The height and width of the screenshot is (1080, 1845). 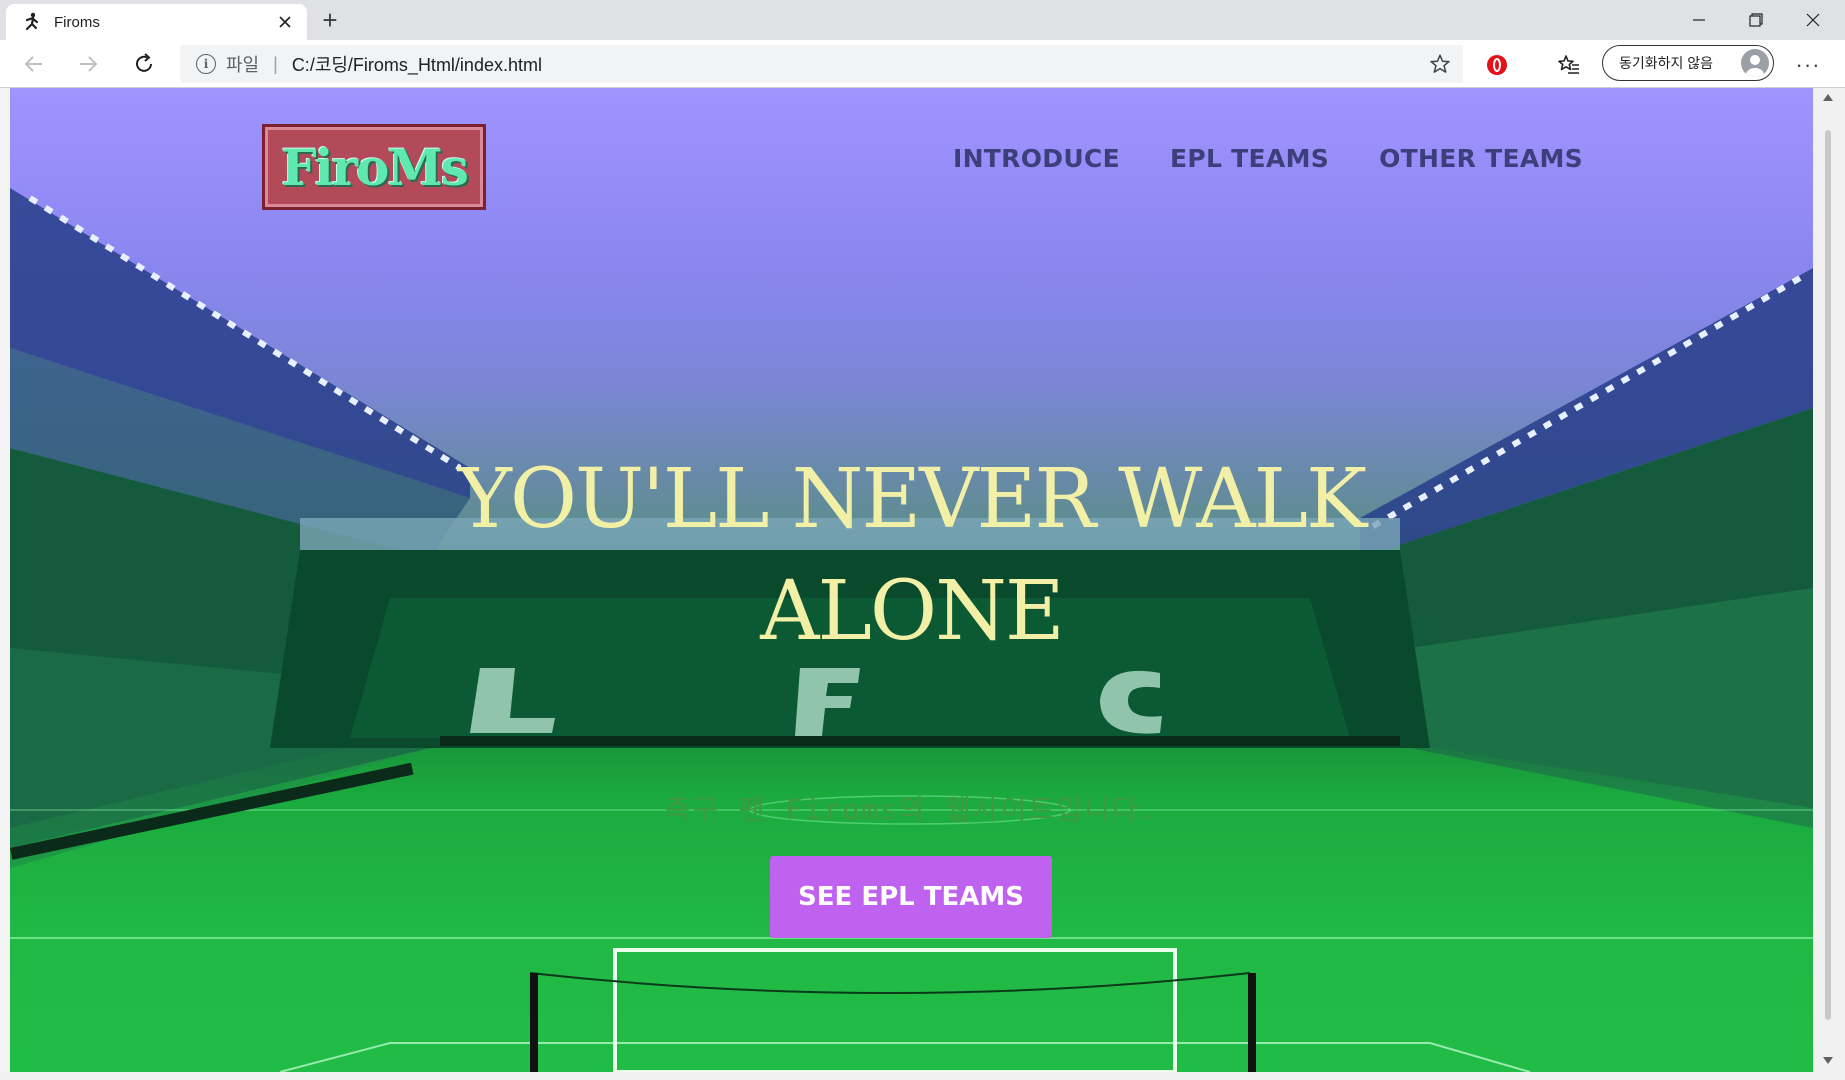 What do you see at coordinates (77, 22) in the screenshot?
I see `tab-title: Firoms` at bounding box center [77, 22].